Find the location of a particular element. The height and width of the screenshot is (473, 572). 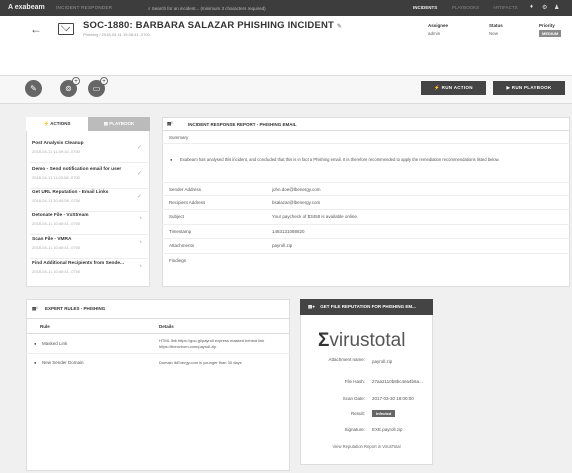

priority-field: Priority MEDIUM is located at coordinates (550, 30).